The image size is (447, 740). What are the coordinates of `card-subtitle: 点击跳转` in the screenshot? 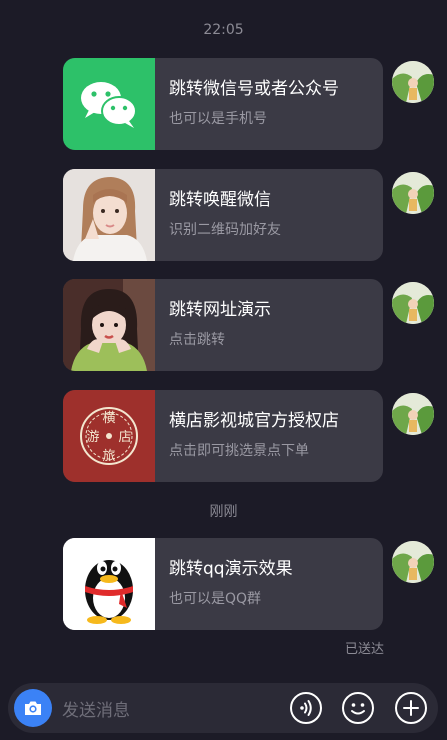 It's located at (197, 340).